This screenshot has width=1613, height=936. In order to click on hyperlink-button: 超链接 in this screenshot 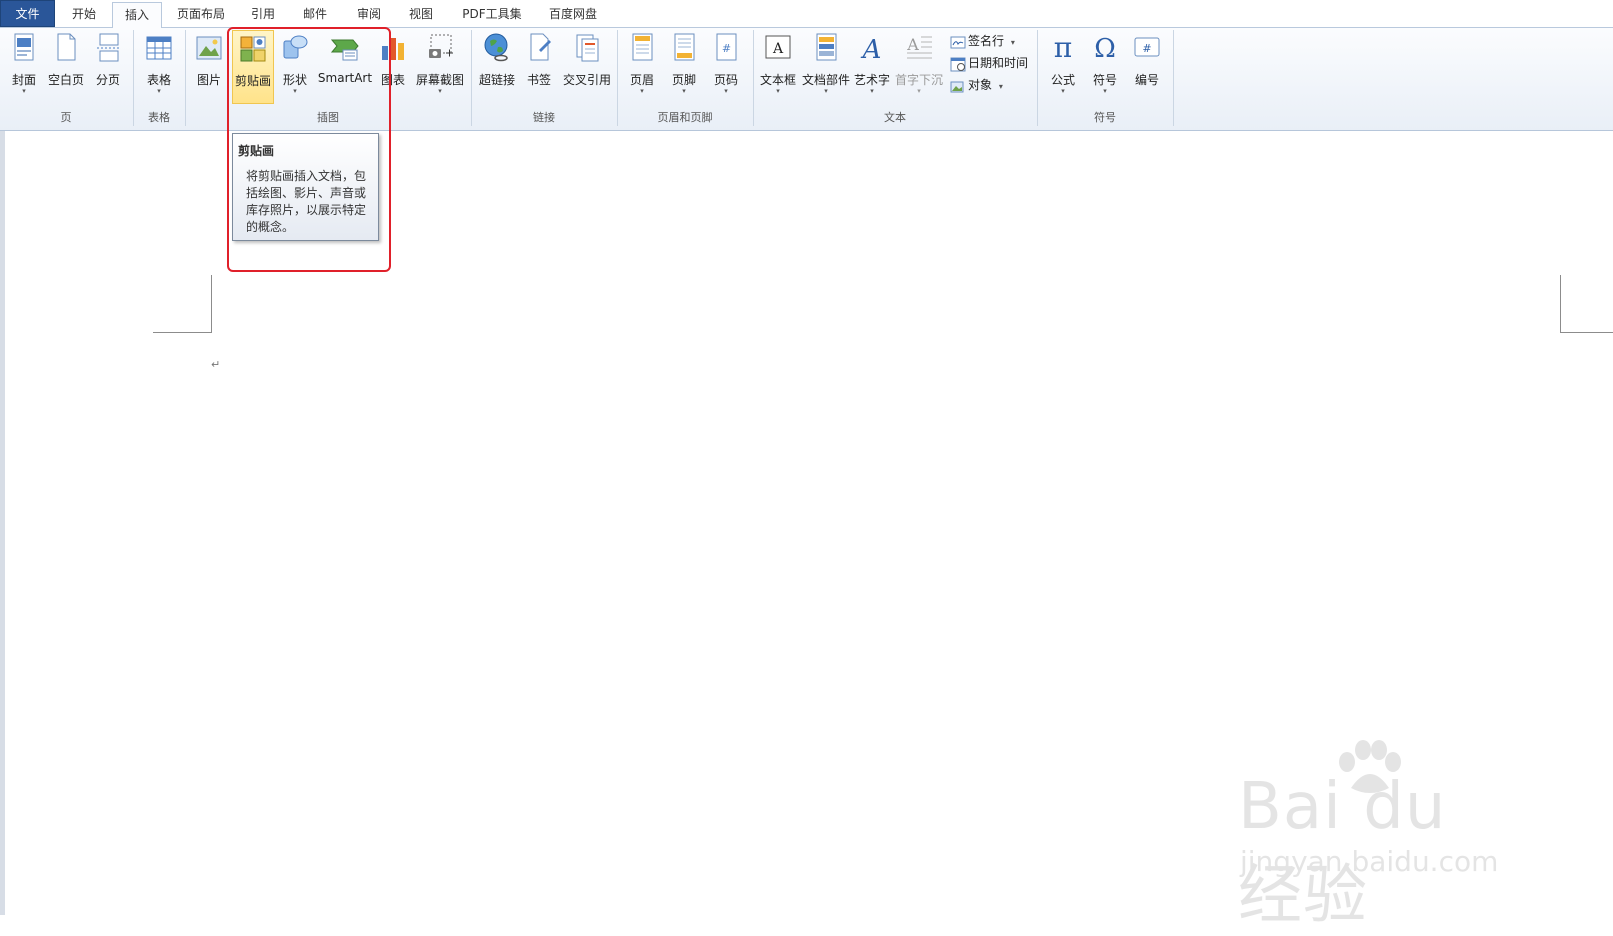, I will do `click(497, 68)`.